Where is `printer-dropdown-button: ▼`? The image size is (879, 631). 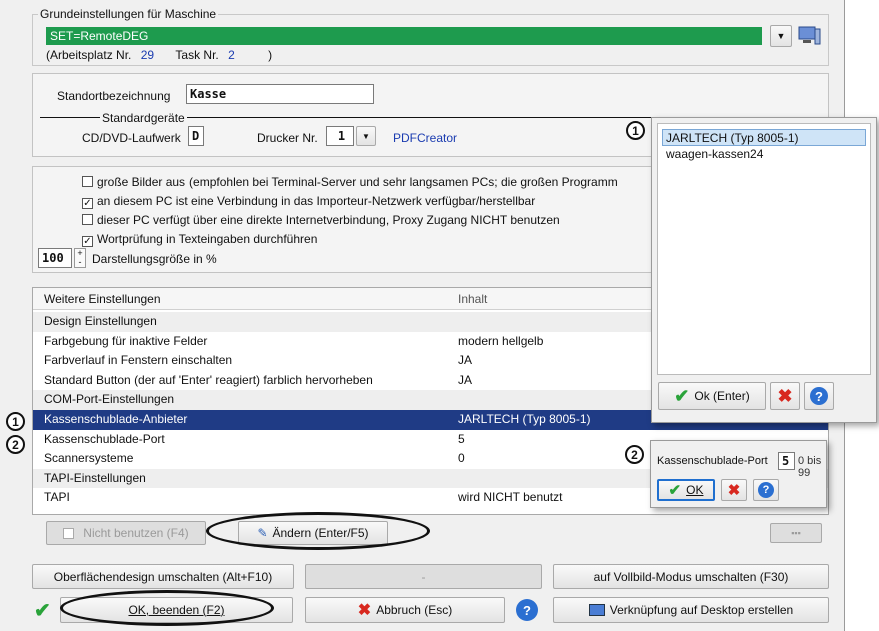
printer-dropdown-button: ▼ is located at coordinates (366, 136).